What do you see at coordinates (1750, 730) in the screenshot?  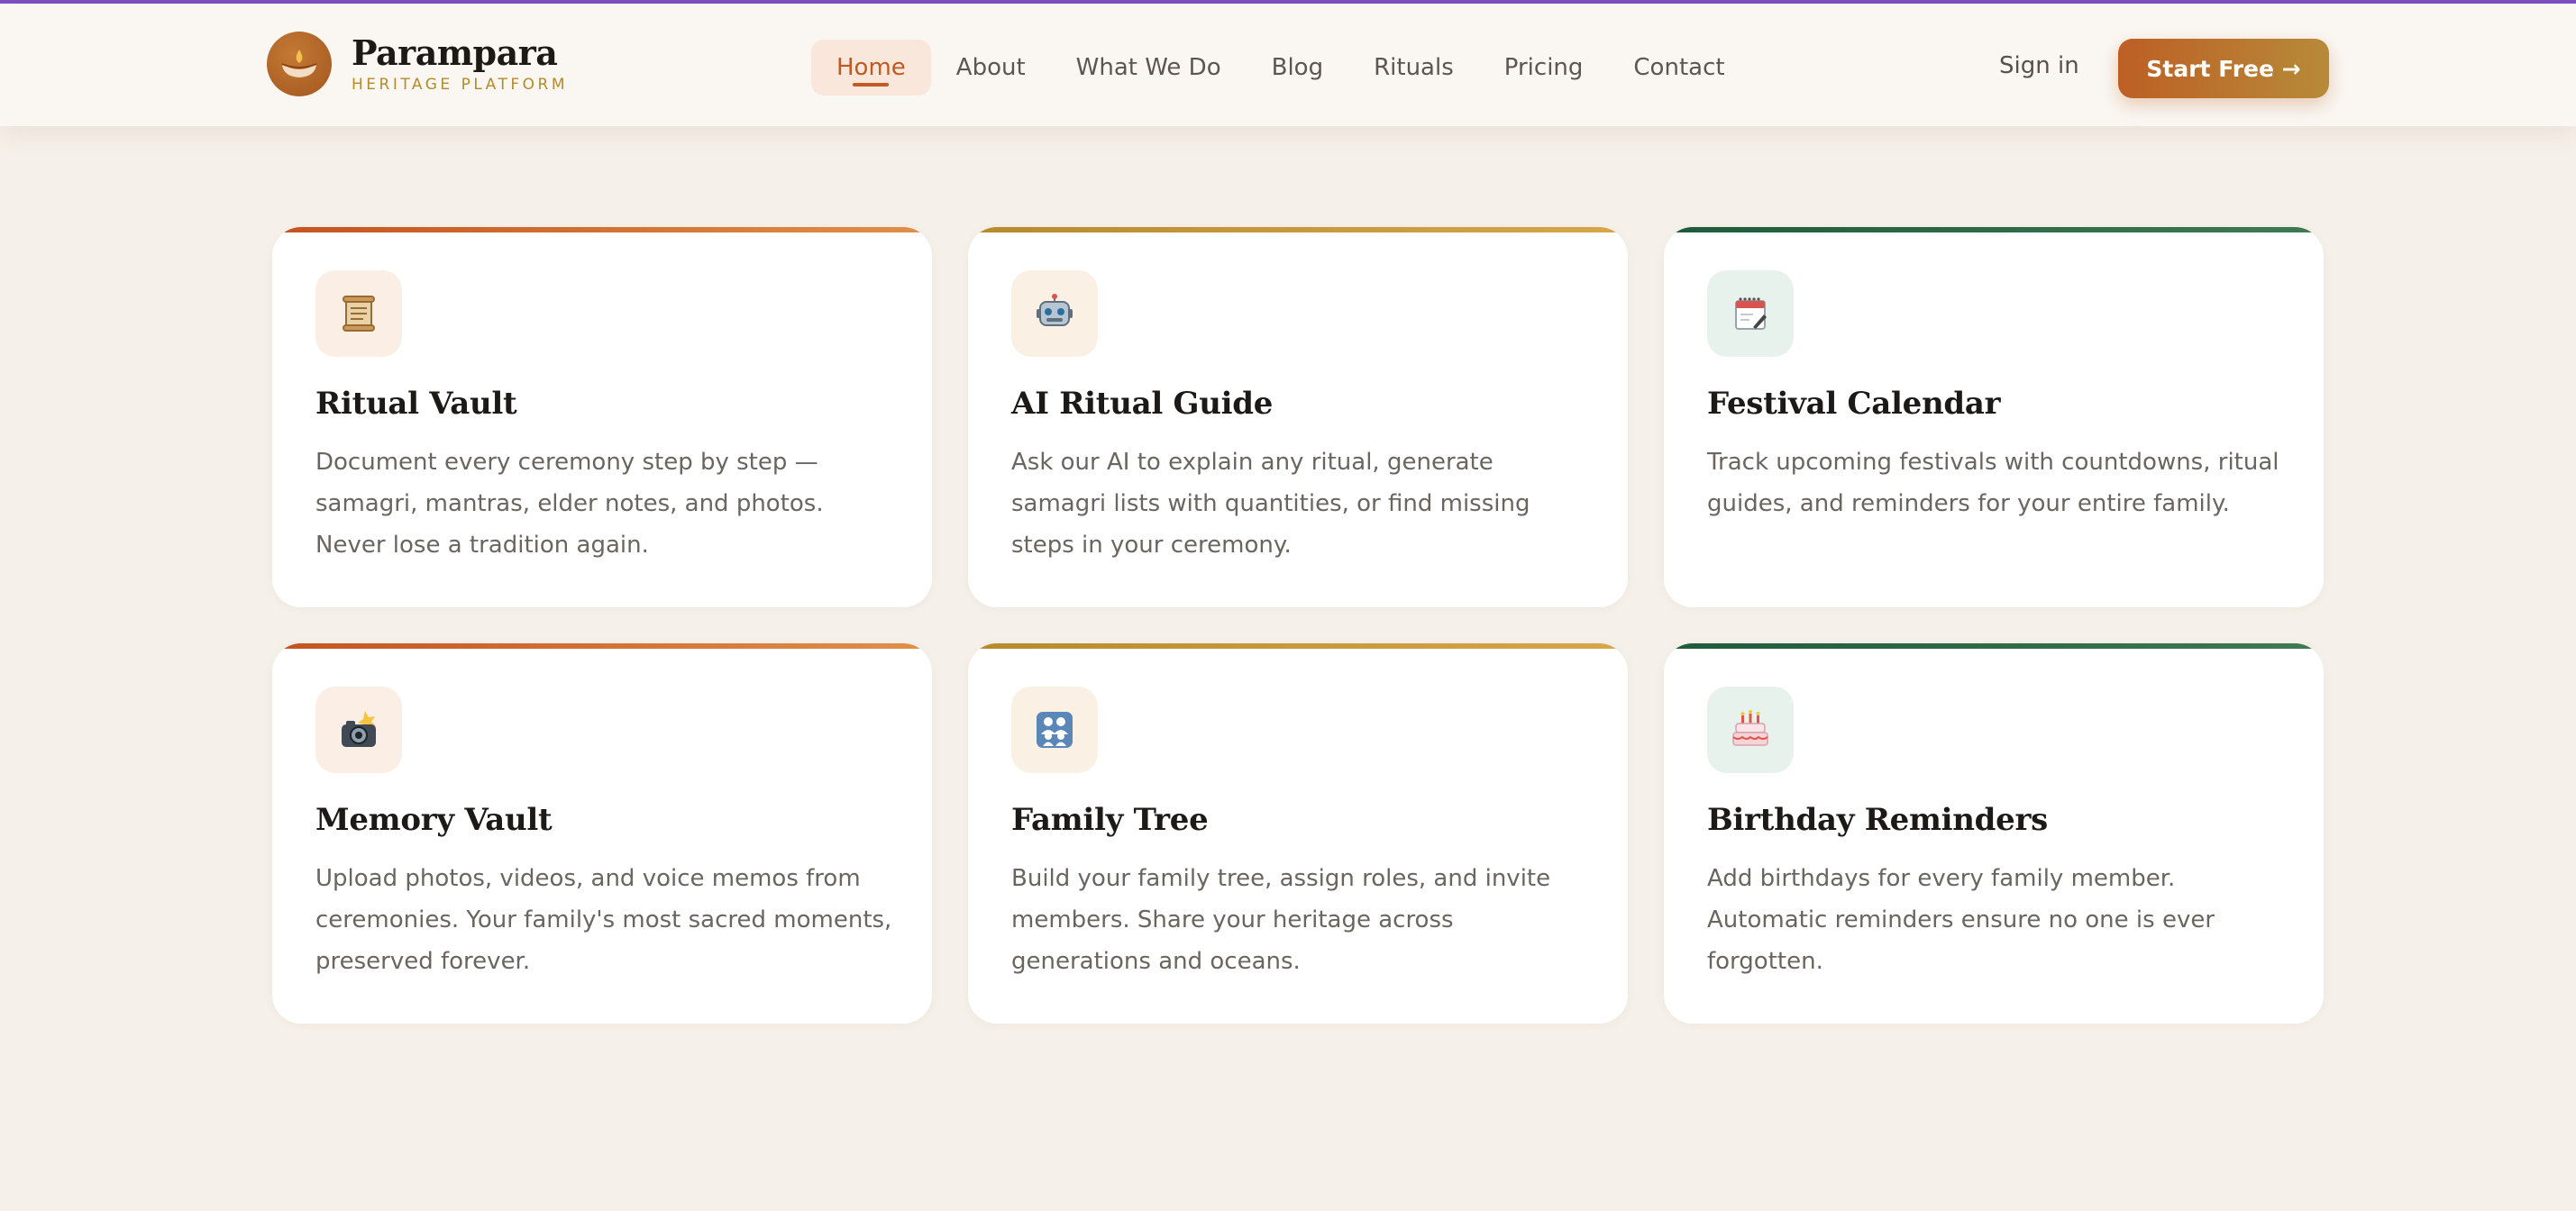 I see `birthday-cake-icon` at bounding box center [1750, 730].